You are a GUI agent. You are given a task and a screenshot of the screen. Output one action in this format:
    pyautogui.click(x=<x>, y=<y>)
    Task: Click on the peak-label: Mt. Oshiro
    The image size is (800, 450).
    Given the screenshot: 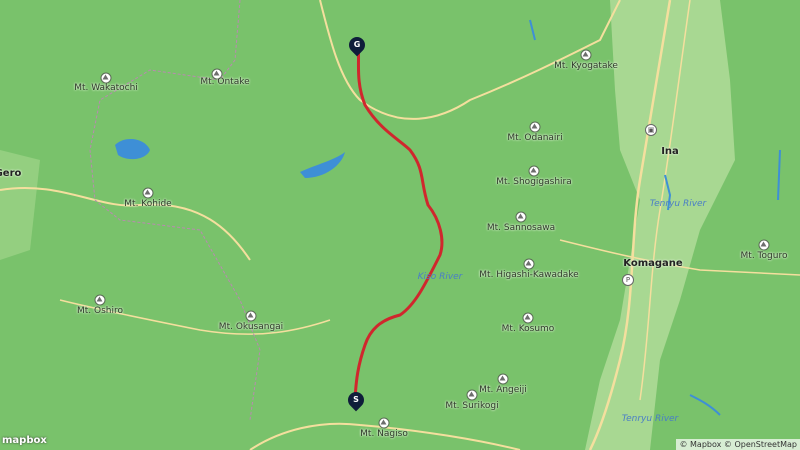 What is the action you would take?
    pyautogui.click(x=100, y=311)
    